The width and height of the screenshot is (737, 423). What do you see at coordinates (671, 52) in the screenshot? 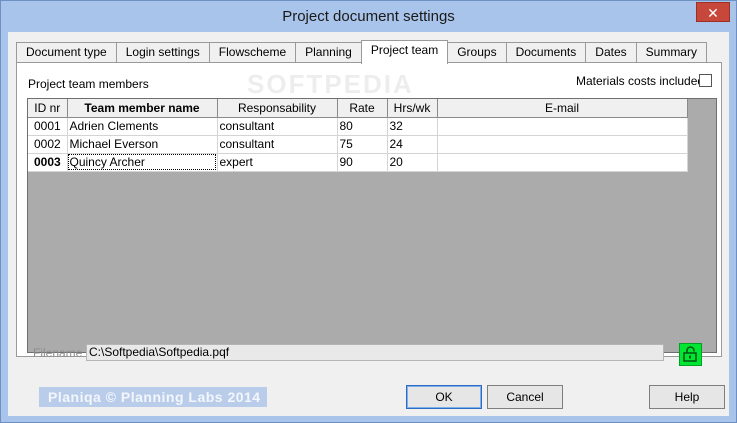
I see `tab-summary: Summary` at bounding box center [671, 52].